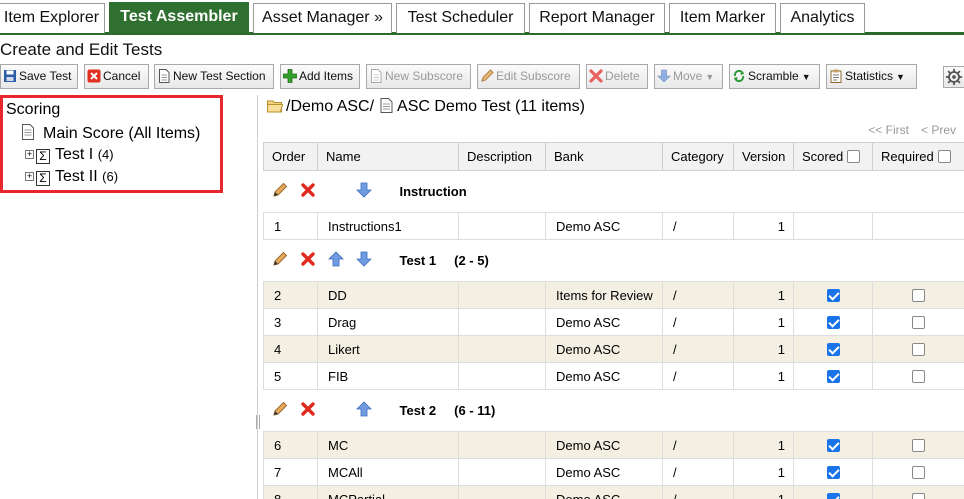  I want to click on main-score-node: Main Score (All Items), so click(110, 133).